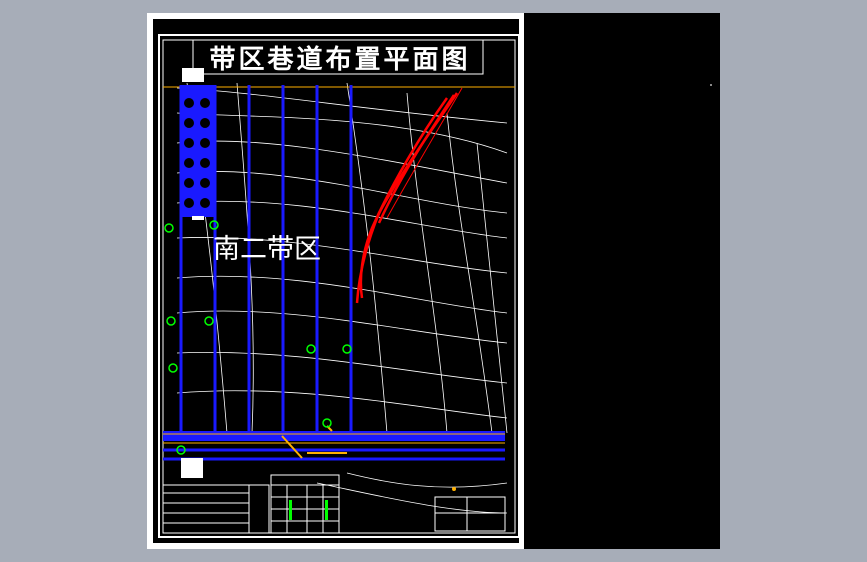 Image resolution: width=867 pixels, height=562 pixels. I want to click on drawing-title: 带区巷道布置平面图, so click(340, 59).